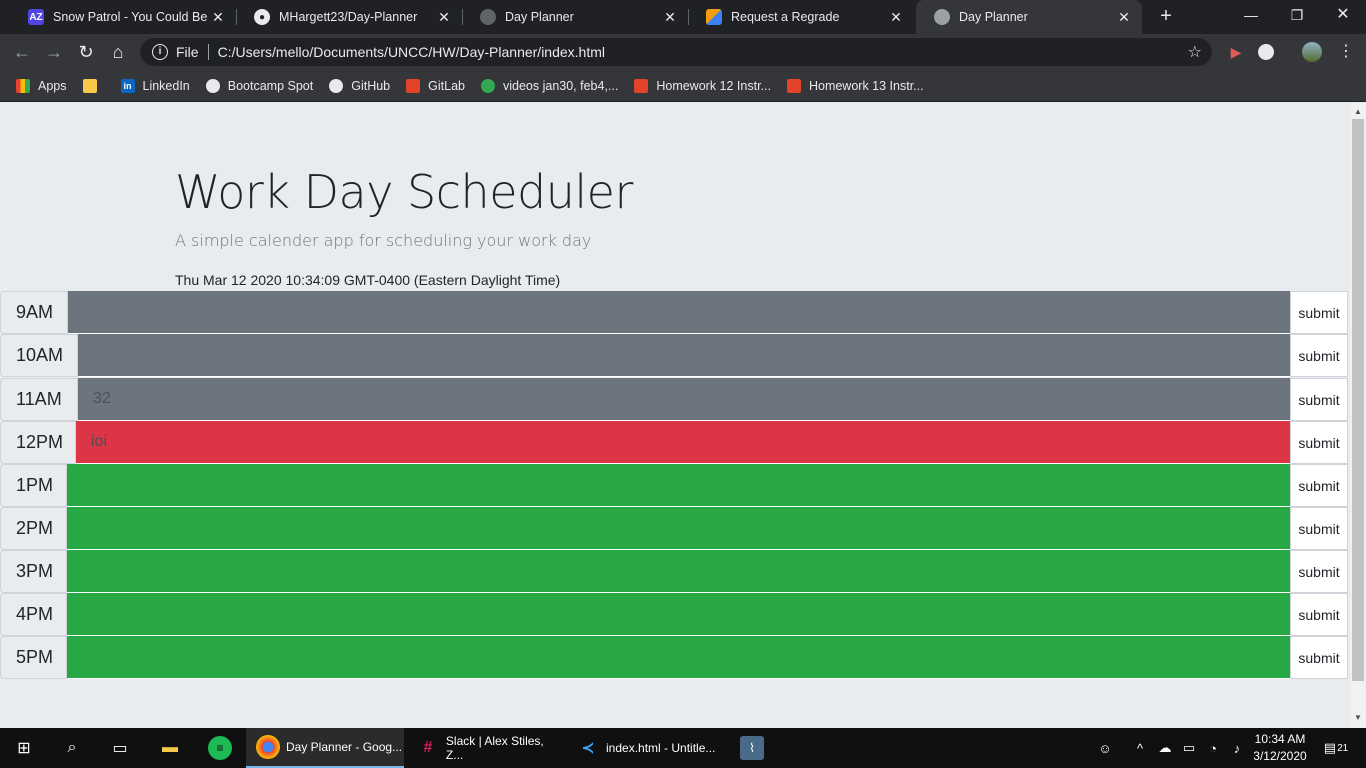  I want to click on forward-icon: →, so click(54, 52).